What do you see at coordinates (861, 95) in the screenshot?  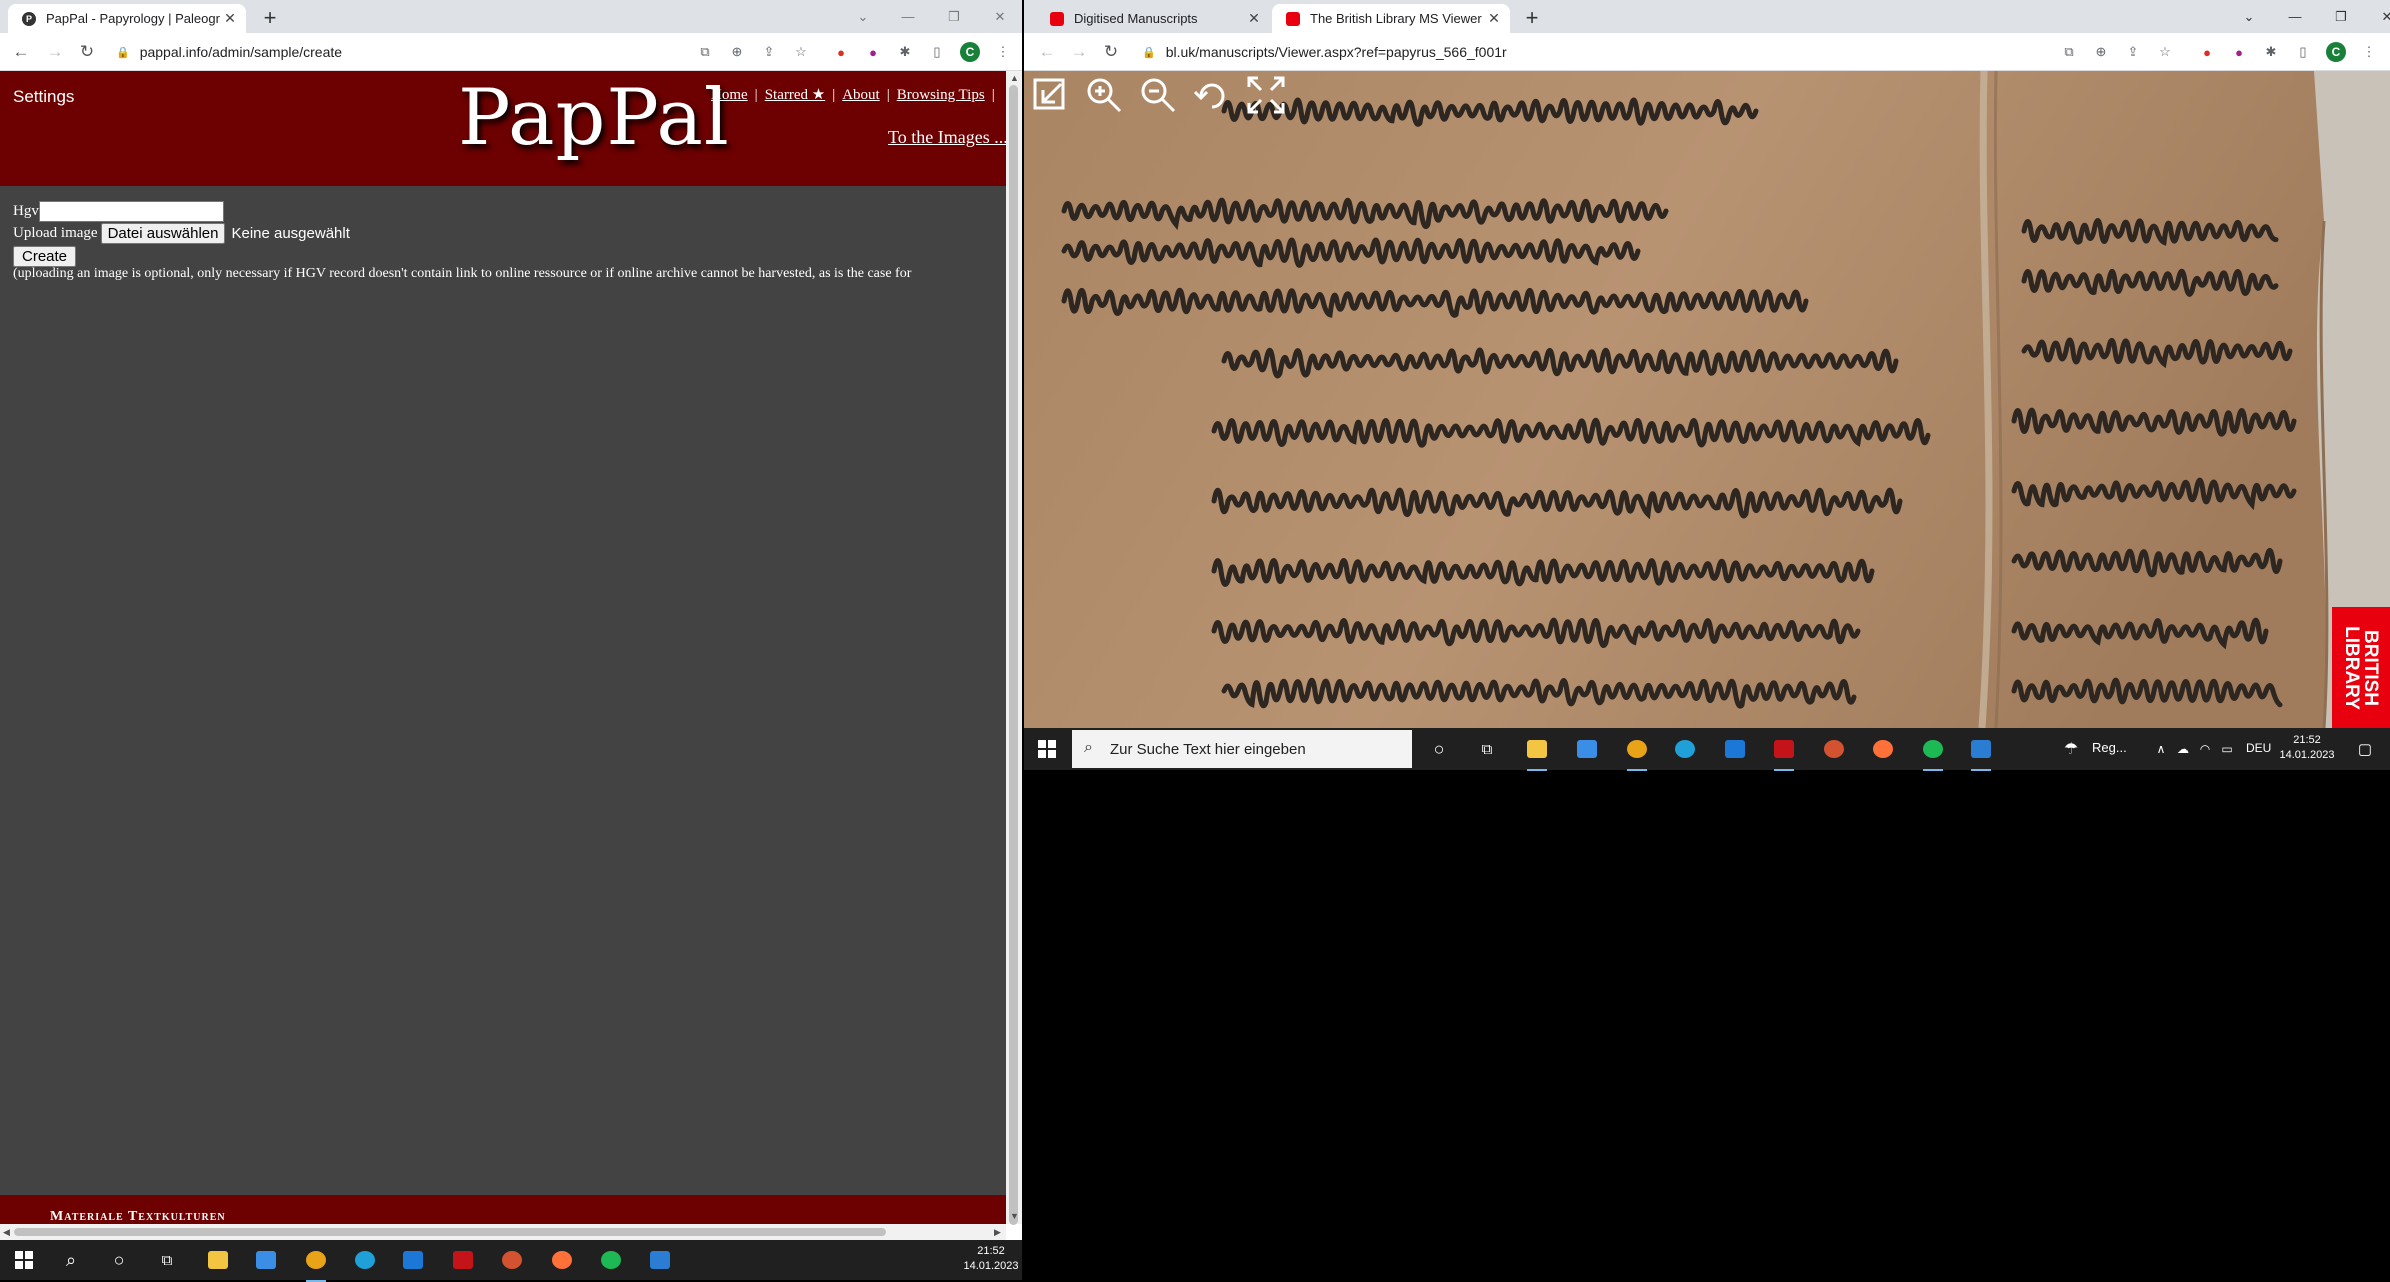 I see `nav-about: About` at bounding box center [861, 95].